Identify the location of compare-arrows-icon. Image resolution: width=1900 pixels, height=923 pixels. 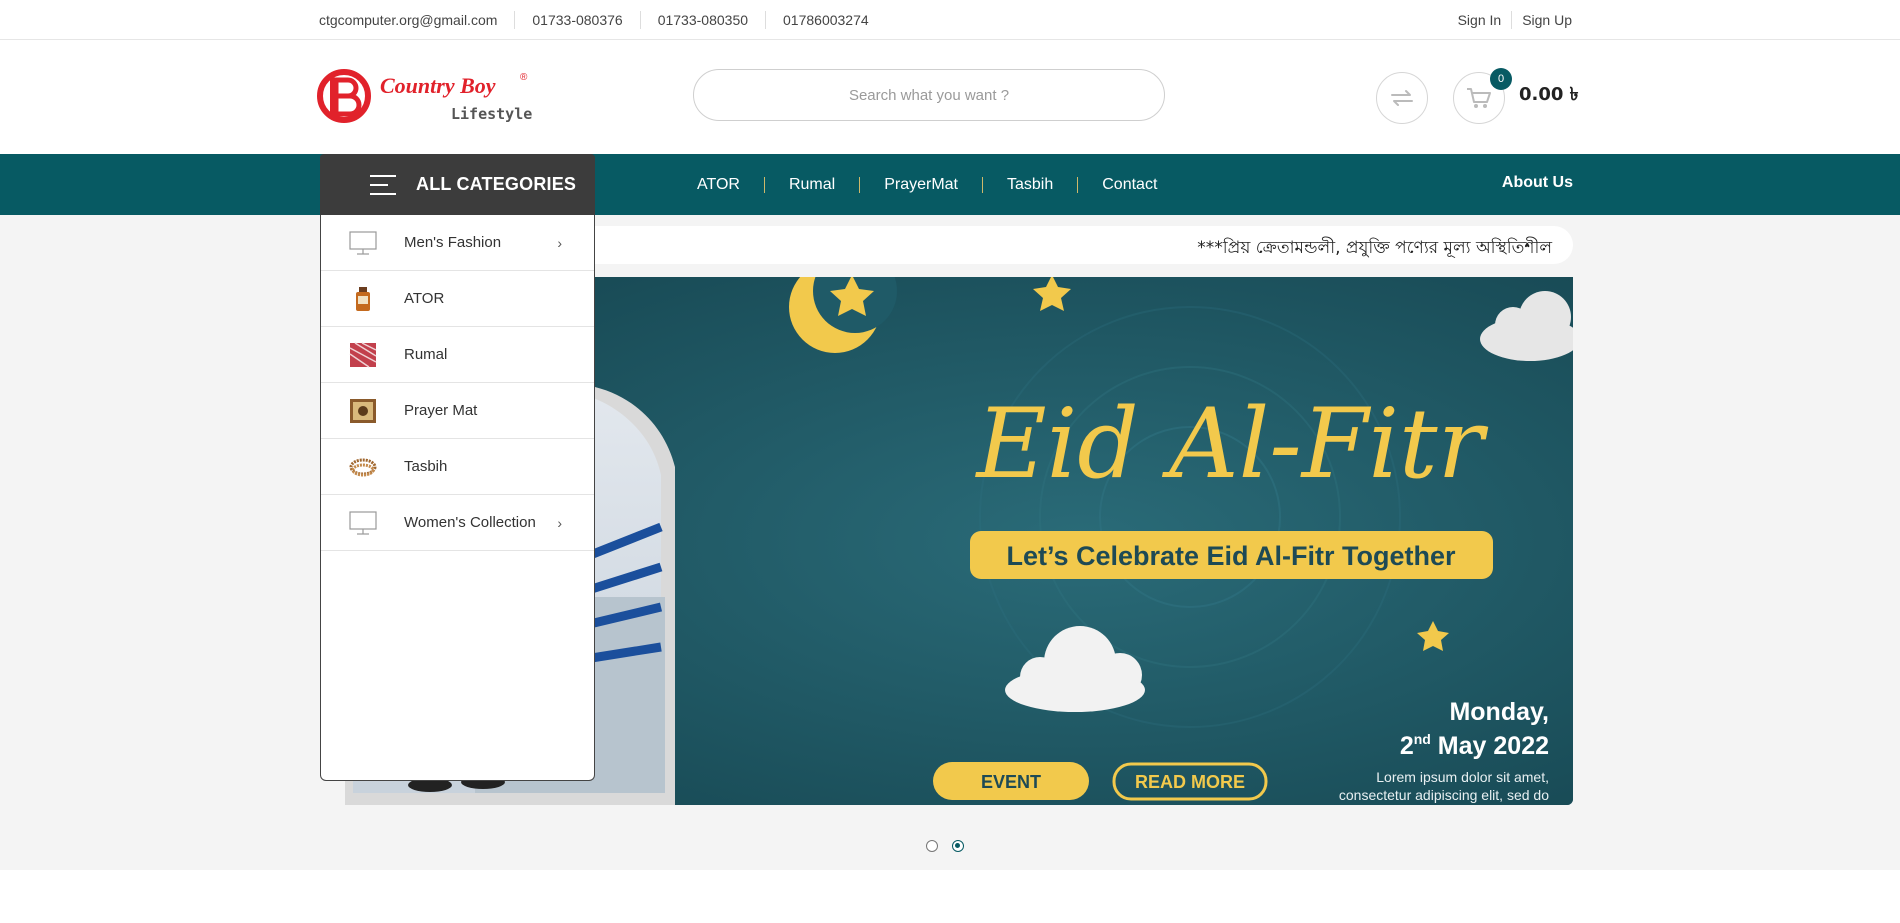
(1402, 98).